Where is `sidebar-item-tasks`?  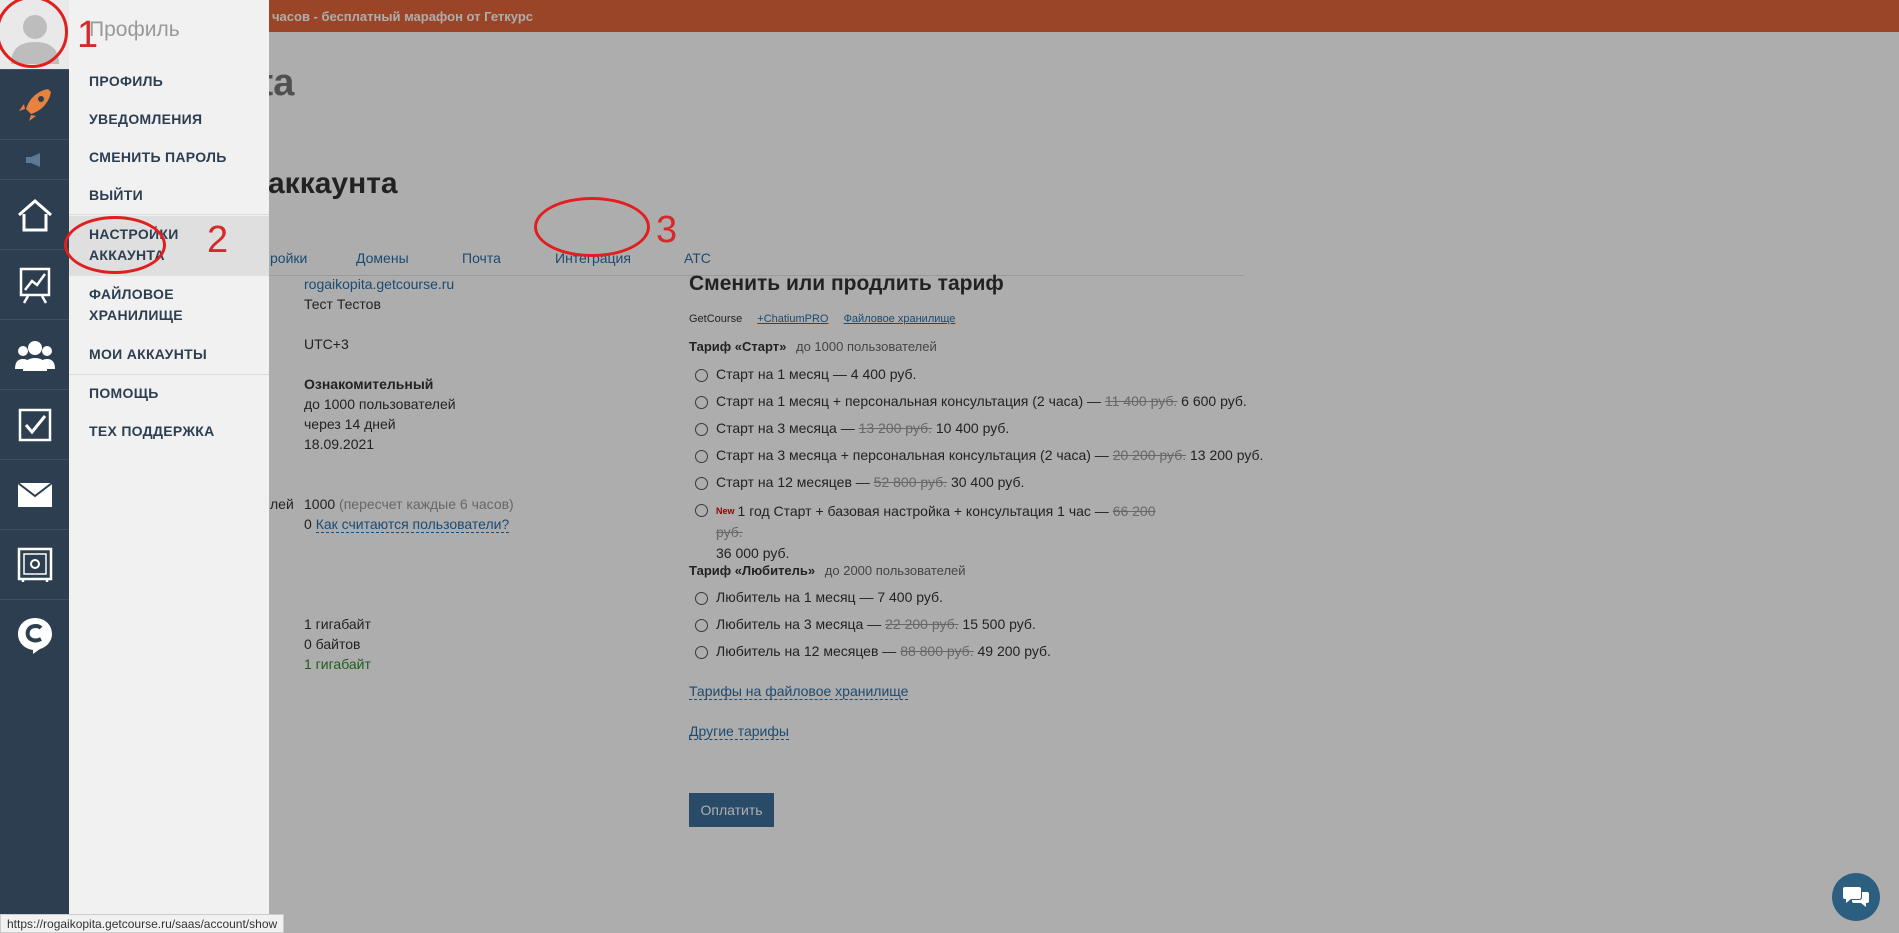 sidebar-item-tasks is located at coordinates (34, 424).